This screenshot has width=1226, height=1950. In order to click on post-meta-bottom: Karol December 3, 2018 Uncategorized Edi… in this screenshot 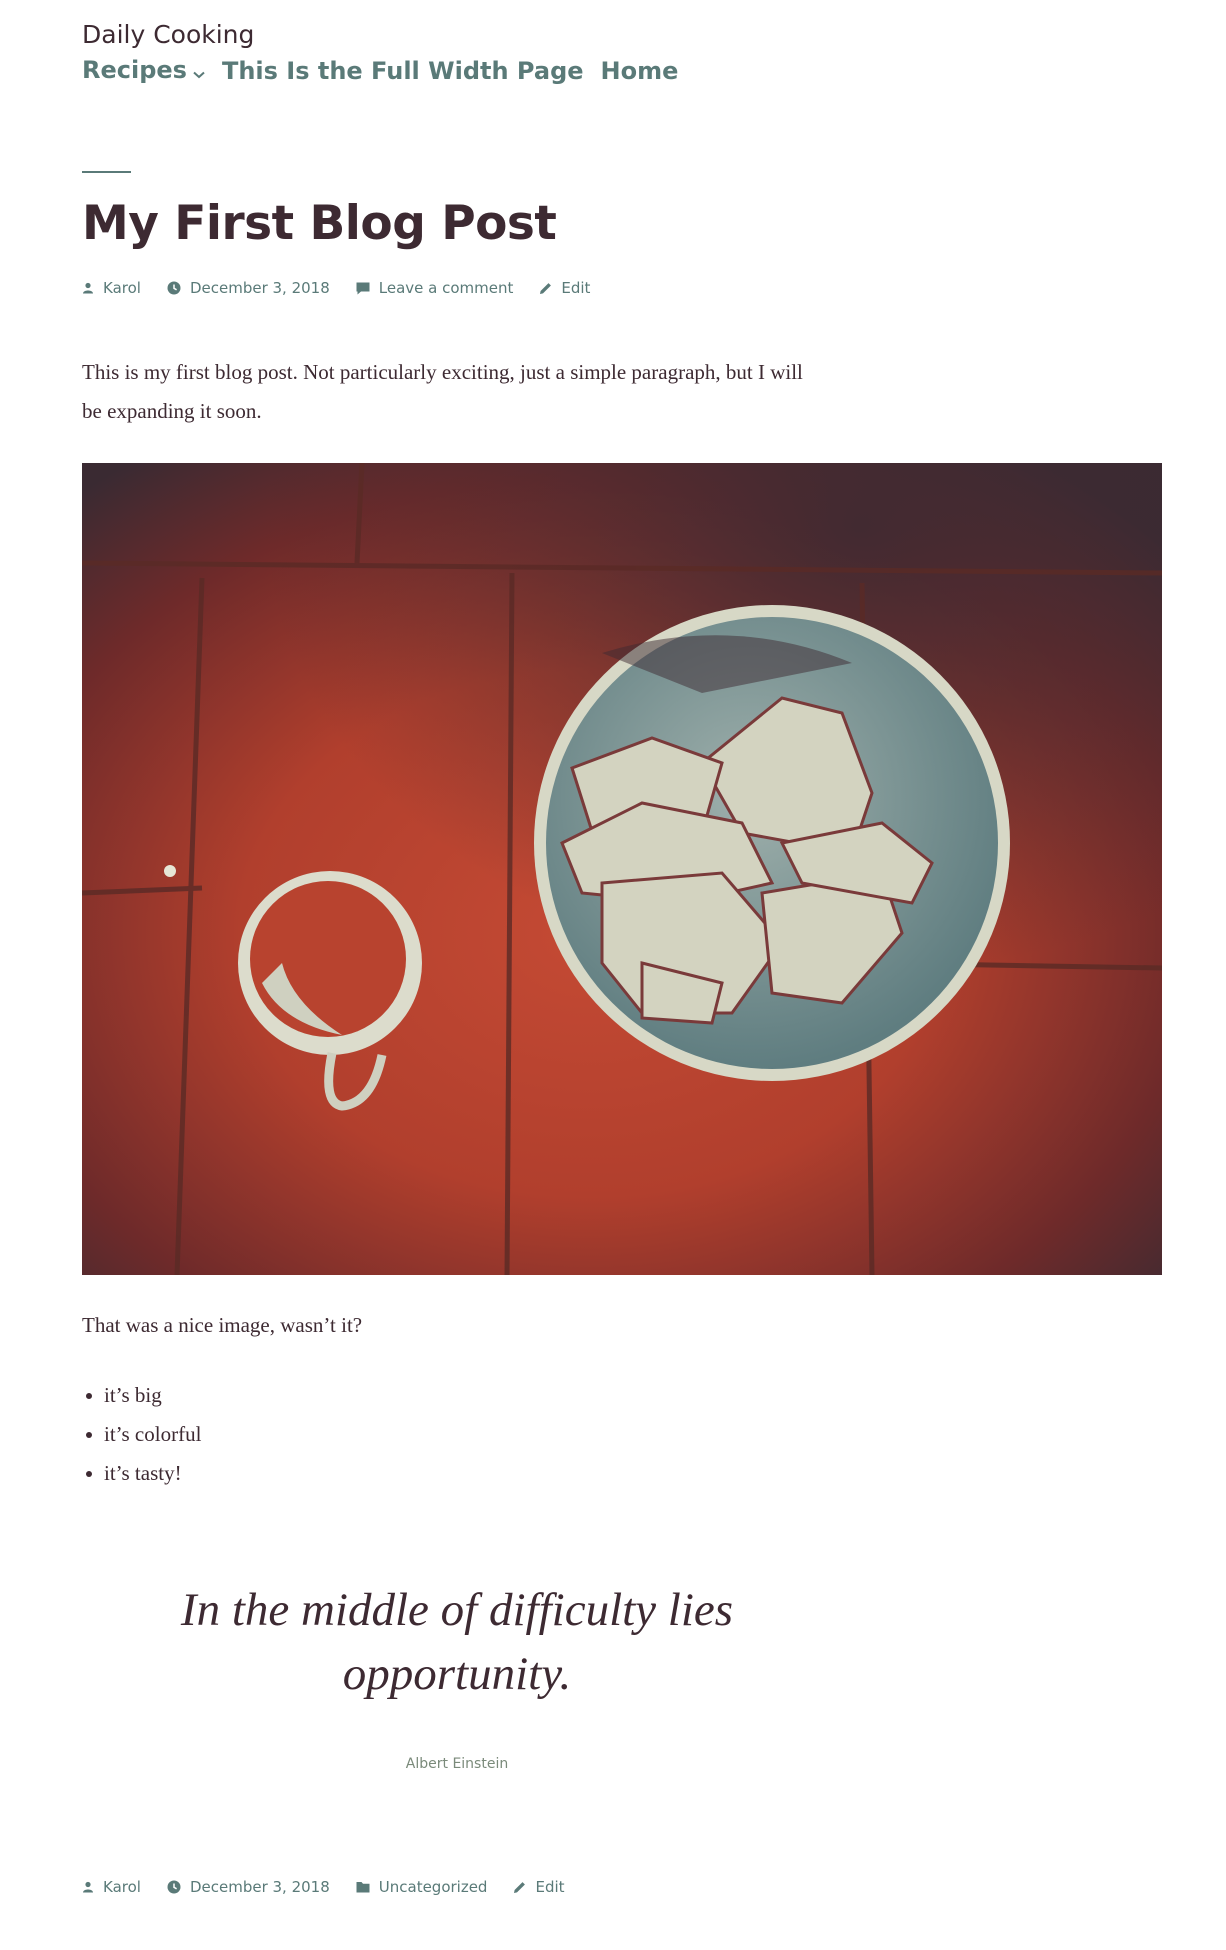, I will do `click(336, 1887)`.